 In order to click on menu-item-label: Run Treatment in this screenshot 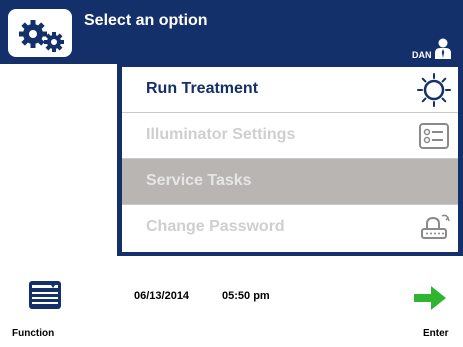, I will do `click(202, 88)`.